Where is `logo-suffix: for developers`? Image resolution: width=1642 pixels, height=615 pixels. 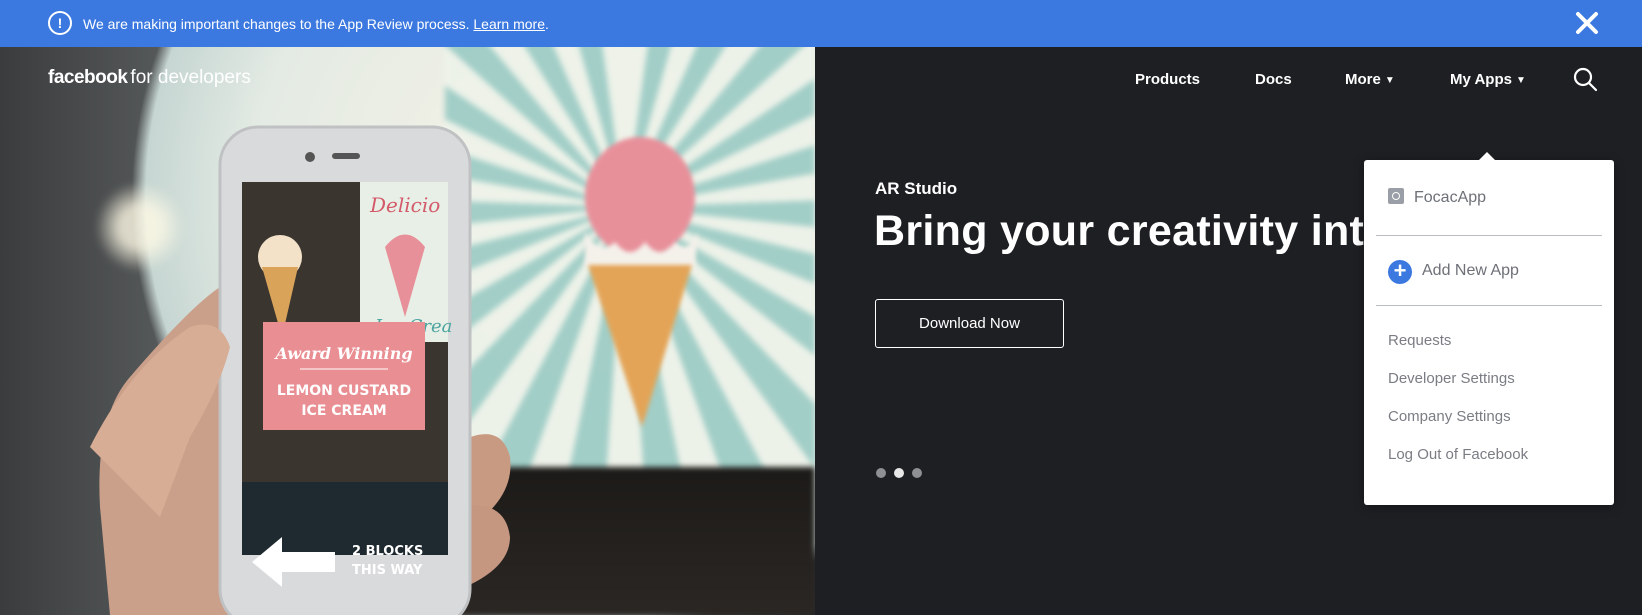
logo-suffix: for developers is located at coordinates (190, 77).